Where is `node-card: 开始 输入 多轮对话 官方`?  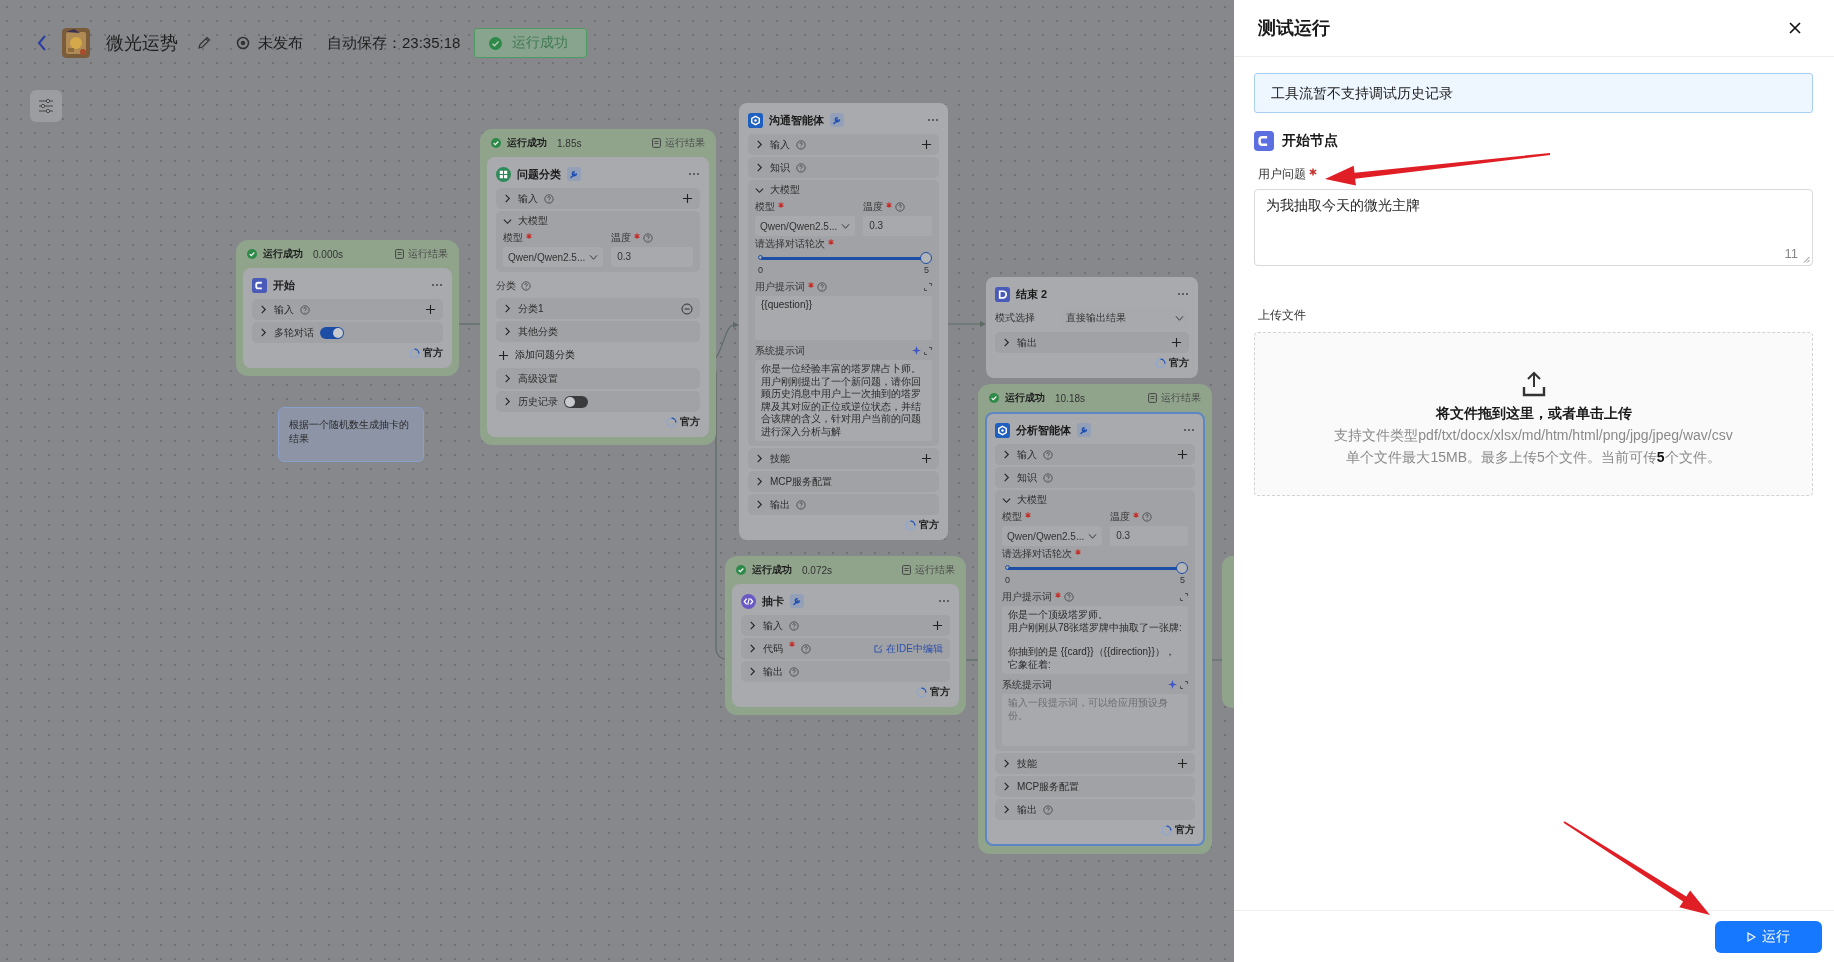
node-card: 开始 输入 多轮对话 官方 is located at coordinates (347, 318).